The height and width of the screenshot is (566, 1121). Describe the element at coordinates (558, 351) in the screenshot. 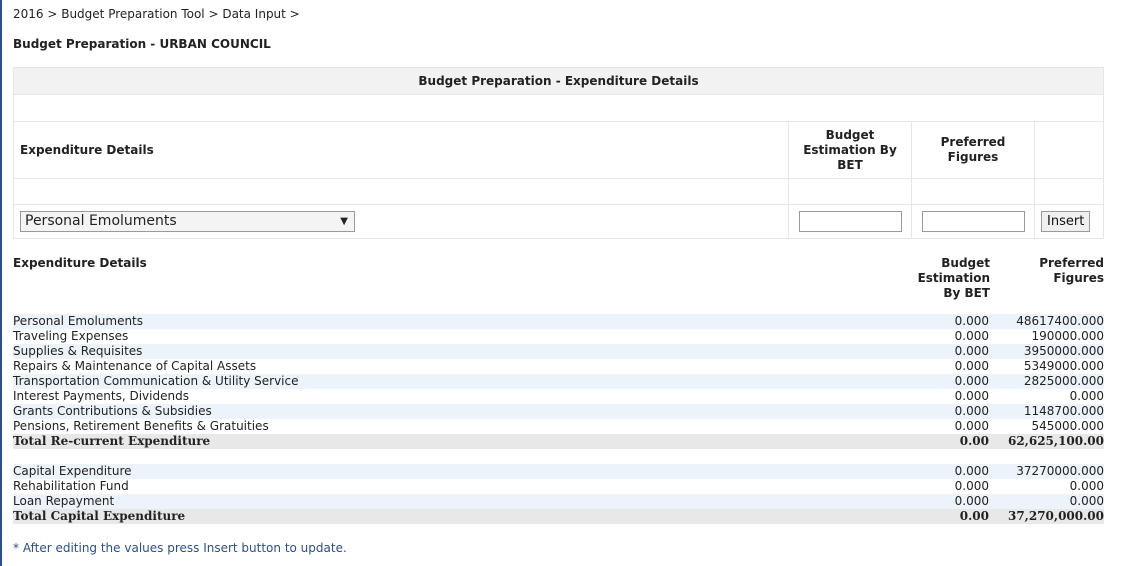

I see `recurrent-row: Supplies & Requisites 0.000 3950000.000` at that location.